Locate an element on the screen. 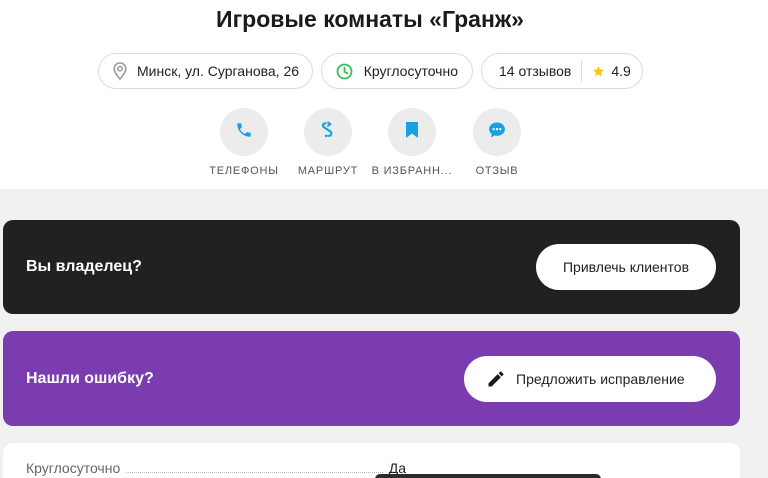 The image size is (768, 478). horizontal-scrollbar is located at coordinates (488, 476).